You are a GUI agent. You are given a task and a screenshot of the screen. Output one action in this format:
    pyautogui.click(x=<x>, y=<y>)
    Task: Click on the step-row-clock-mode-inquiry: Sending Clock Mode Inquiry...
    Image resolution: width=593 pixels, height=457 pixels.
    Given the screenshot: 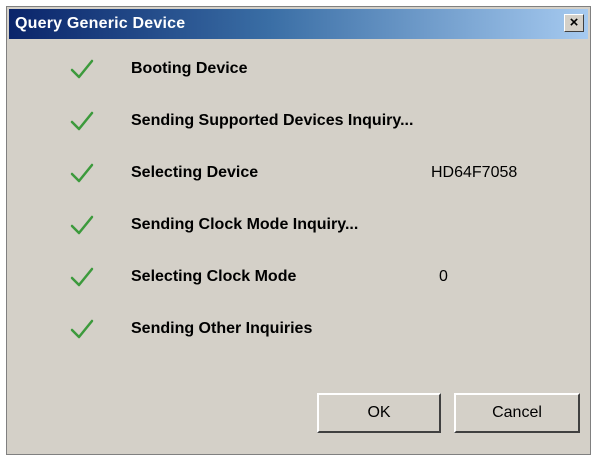 What is the action you would take?
    pyautogui.click(x=298, y=226)
    